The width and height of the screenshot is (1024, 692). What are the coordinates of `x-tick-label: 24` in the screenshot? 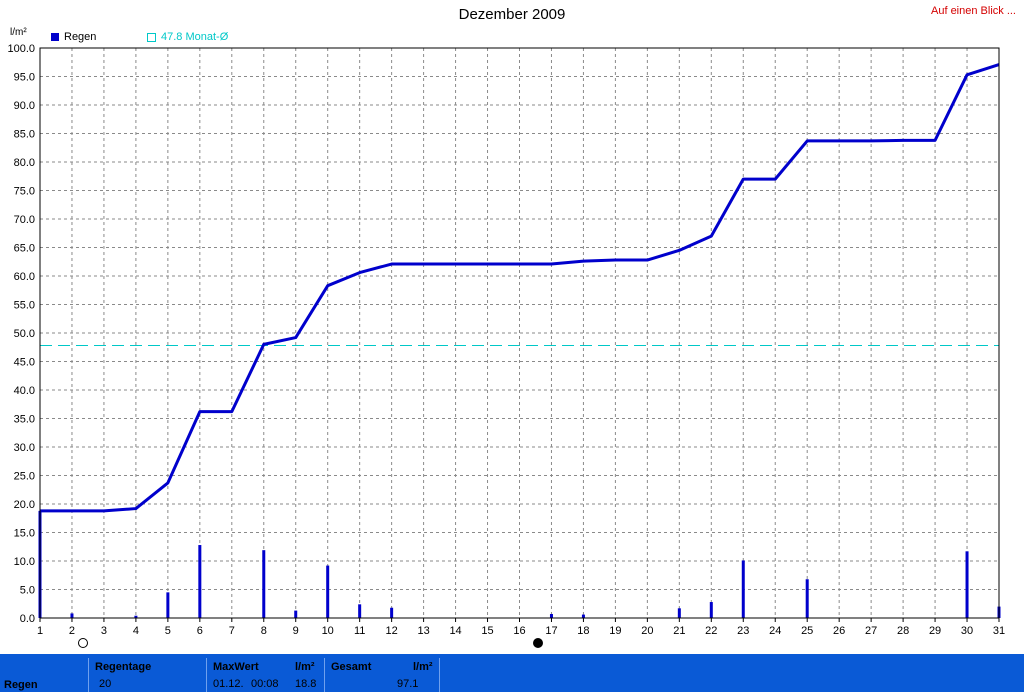 It's located at (775, 631).